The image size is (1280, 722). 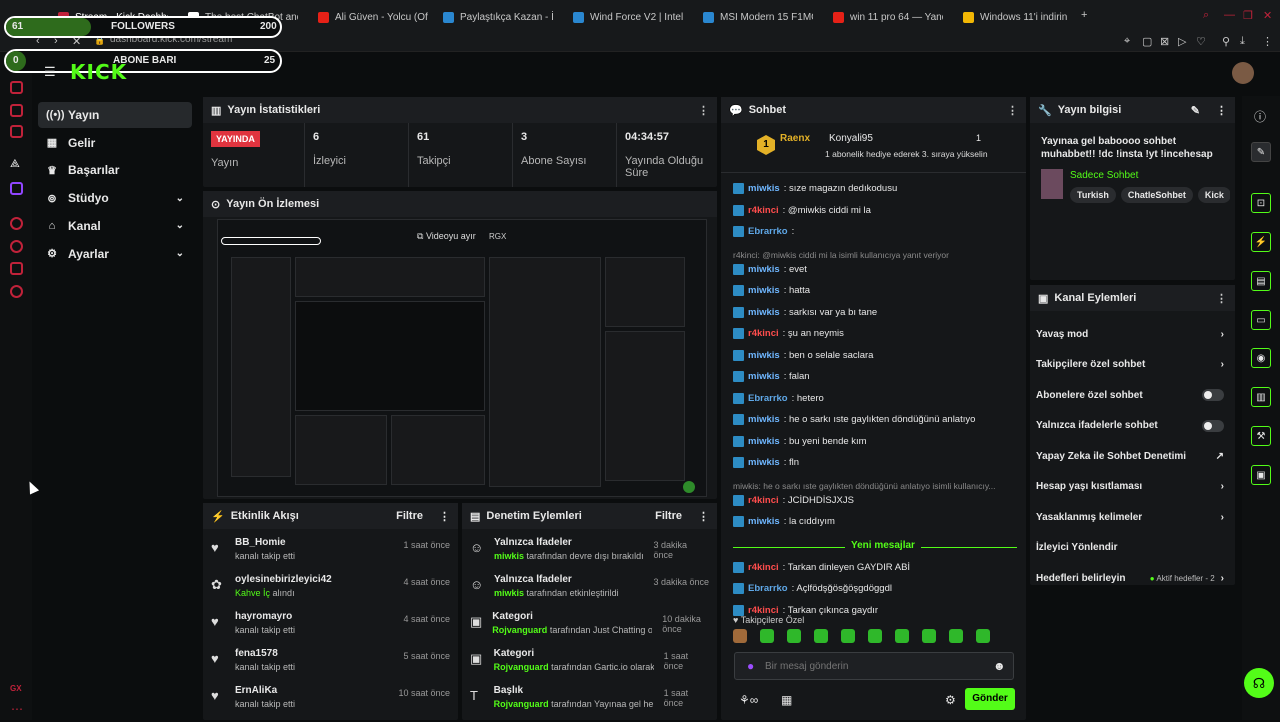 What do you see at coordinates (16, 291) in the screenshot?
I see `settings-rail-icon` at bounding box center [16, 291].